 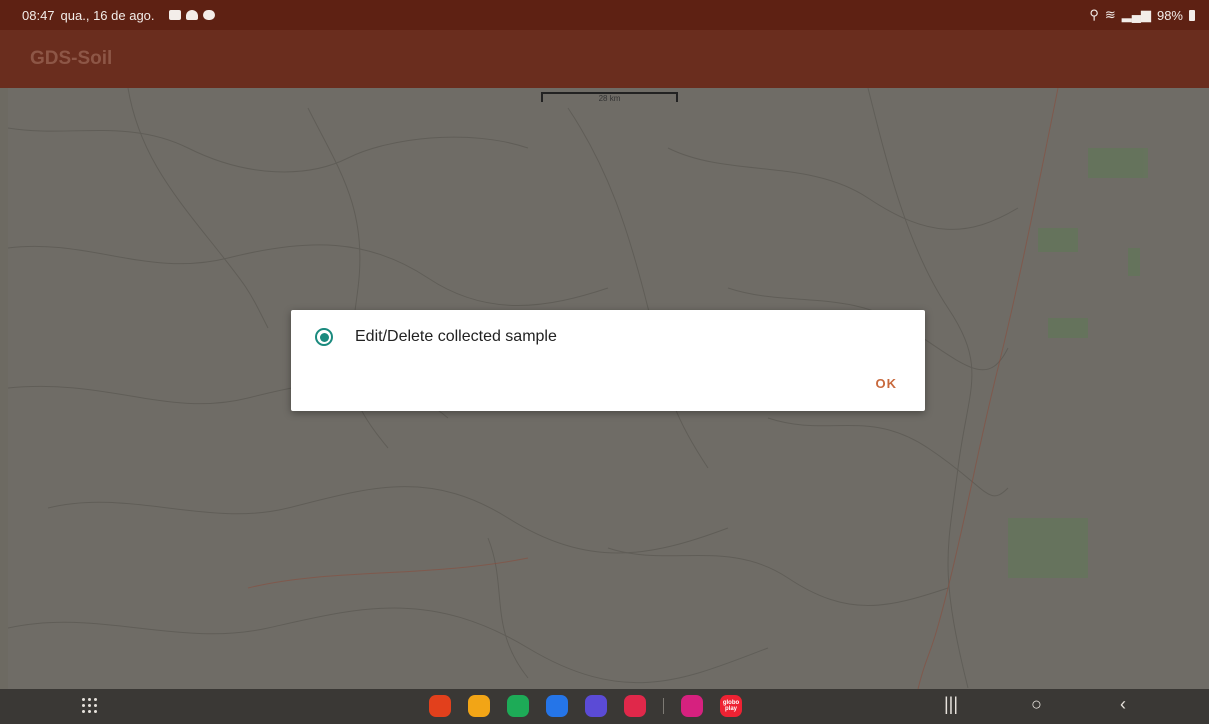 I want to click on globoplay-icon: globo play, so click(x=731, y=706).